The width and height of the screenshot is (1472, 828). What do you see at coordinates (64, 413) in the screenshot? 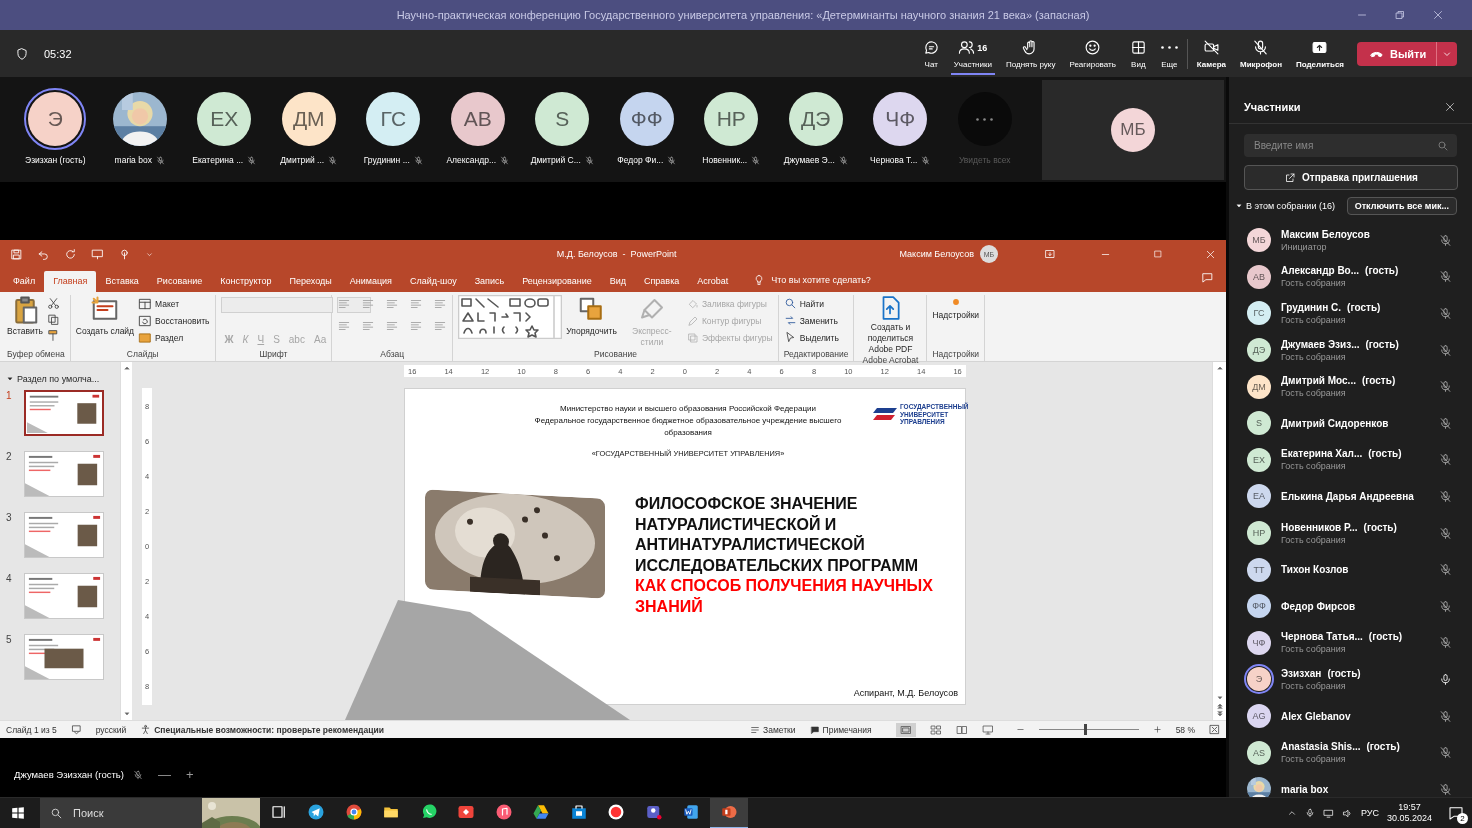
I see `slide-thumbnail` at bounding box center [64, 413].